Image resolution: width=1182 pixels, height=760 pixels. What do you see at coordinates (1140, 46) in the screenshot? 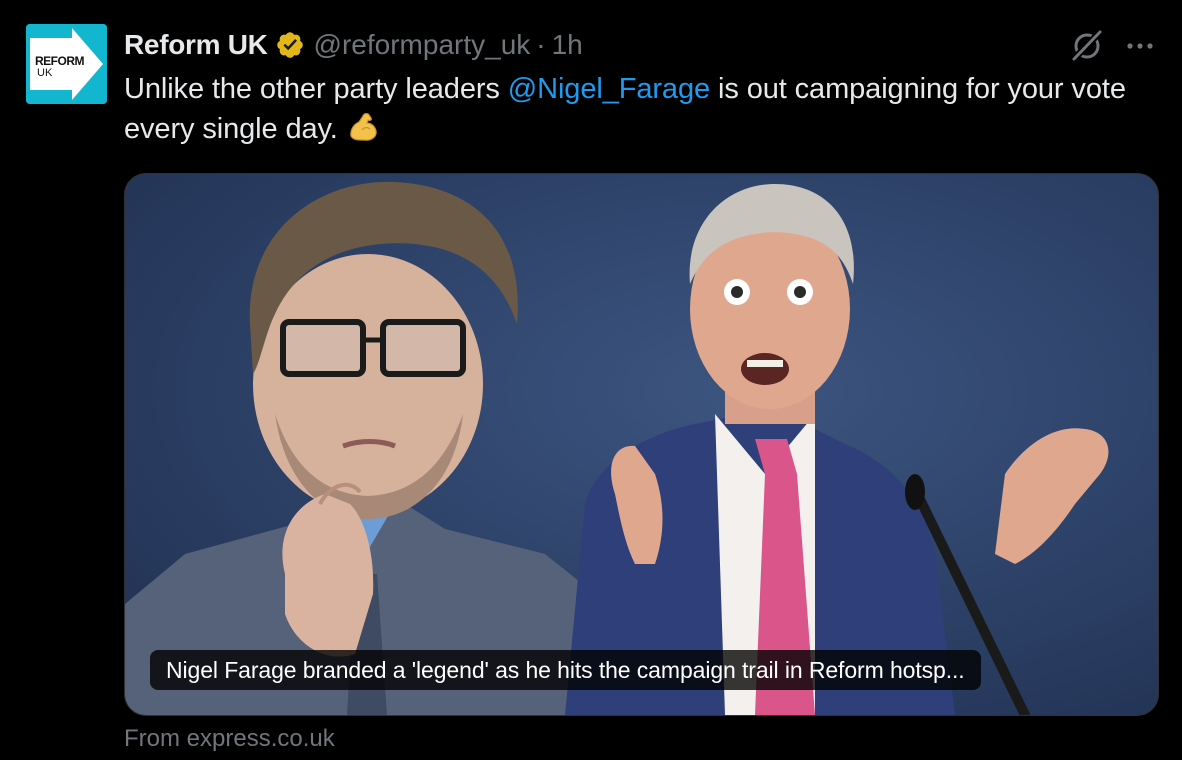
I see `more-icon` at bounding box center [1140, 46].